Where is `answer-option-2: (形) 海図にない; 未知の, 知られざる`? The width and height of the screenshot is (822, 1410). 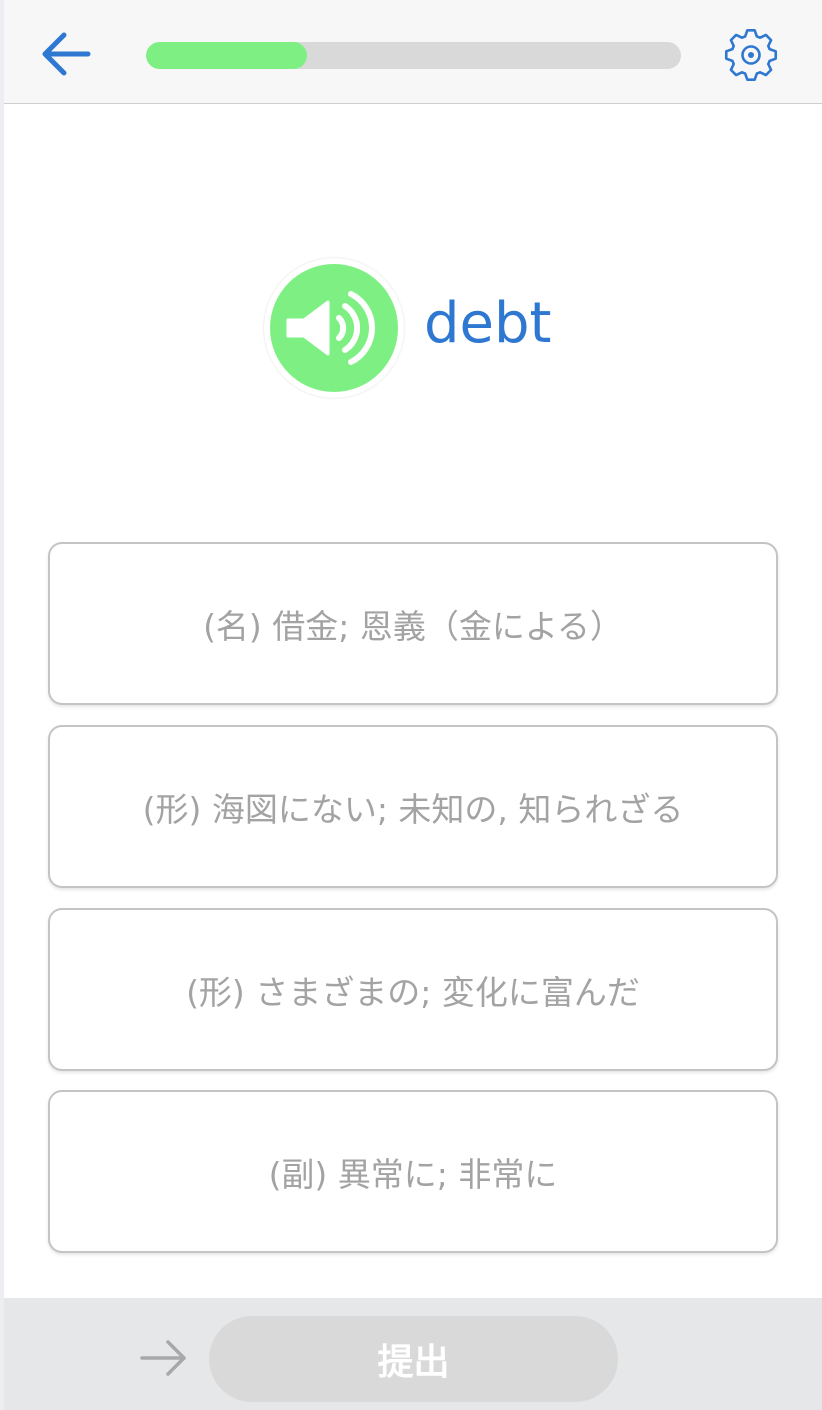
answer-option-2: (形) 海図にない; 未知の, 知られざる is located at coordinates (413, 806).